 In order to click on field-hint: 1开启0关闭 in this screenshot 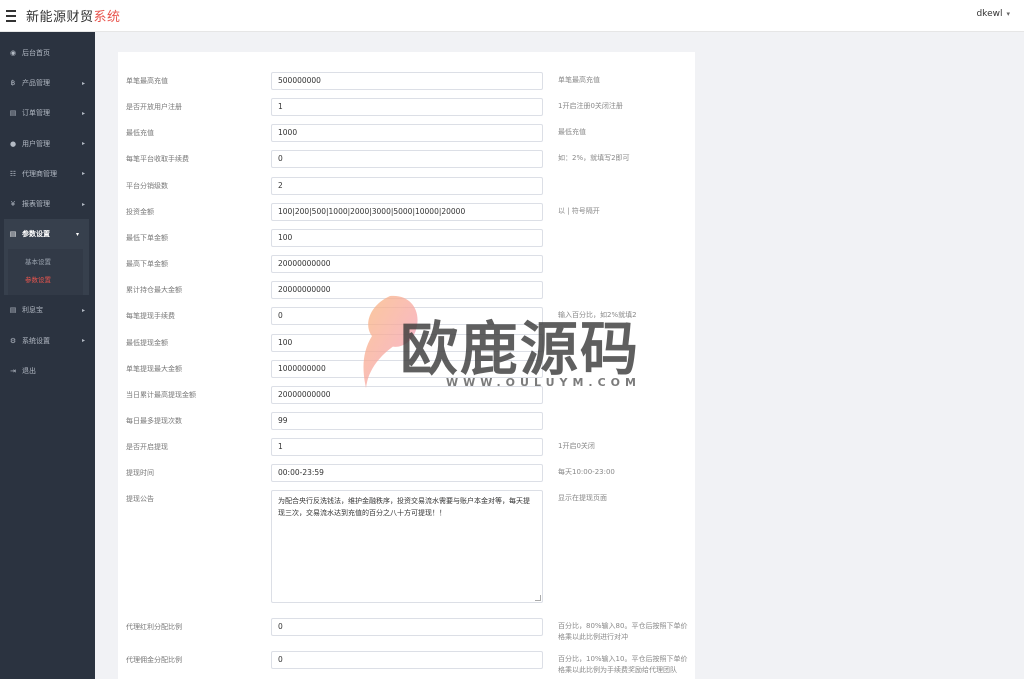, I will do `click(576, 446)`.